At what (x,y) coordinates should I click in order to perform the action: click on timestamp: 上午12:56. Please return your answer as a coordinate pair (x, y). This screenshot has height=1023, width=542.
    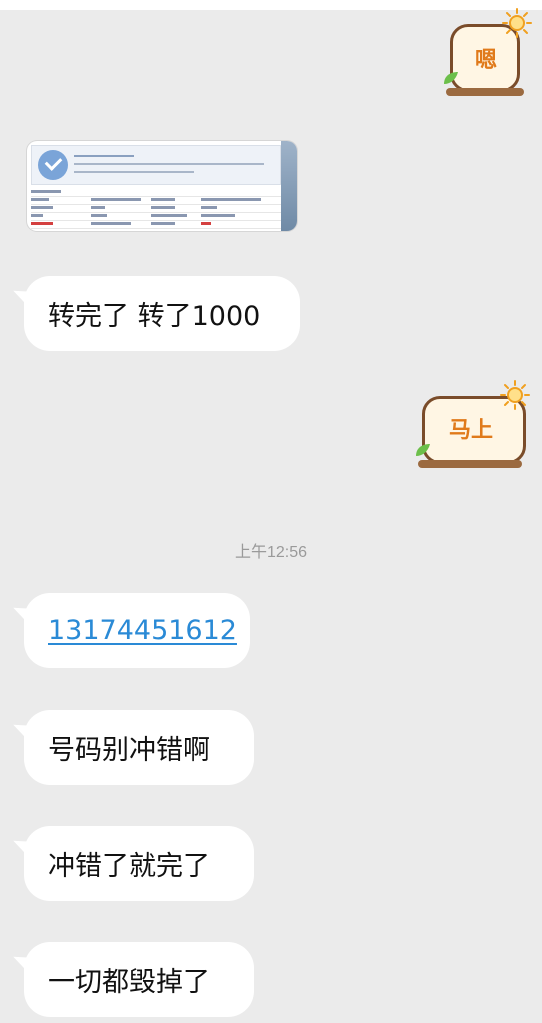
    Looking at the image, I should click on (271, 552).